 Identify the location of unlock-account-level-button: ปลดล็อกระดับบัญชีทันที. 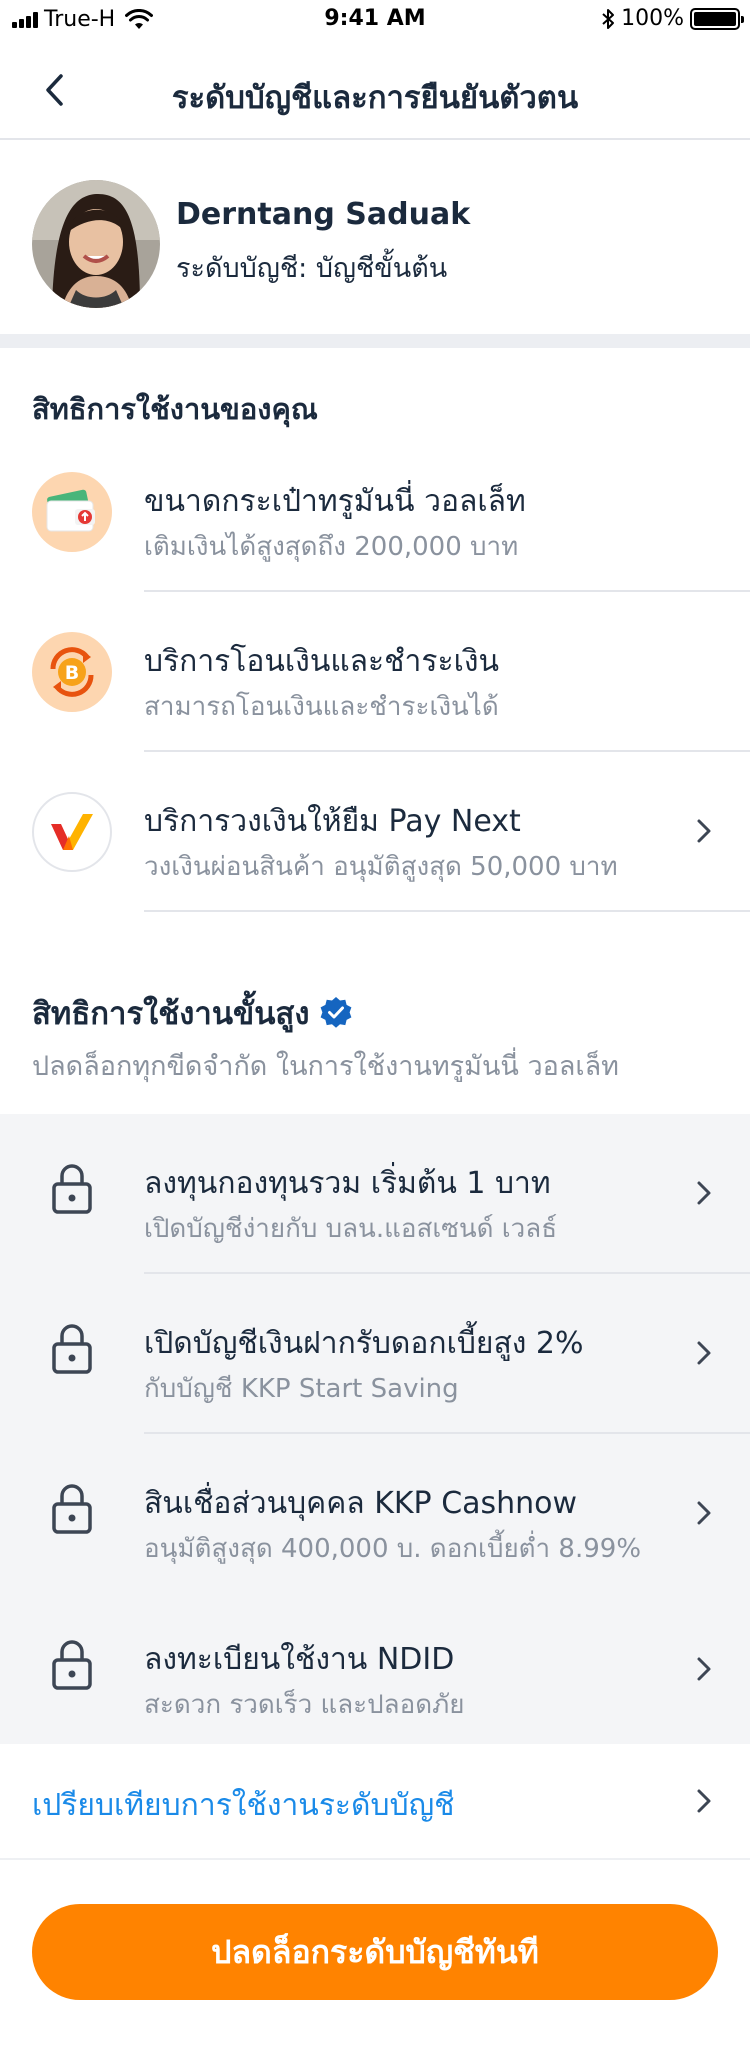
(375, 1952).